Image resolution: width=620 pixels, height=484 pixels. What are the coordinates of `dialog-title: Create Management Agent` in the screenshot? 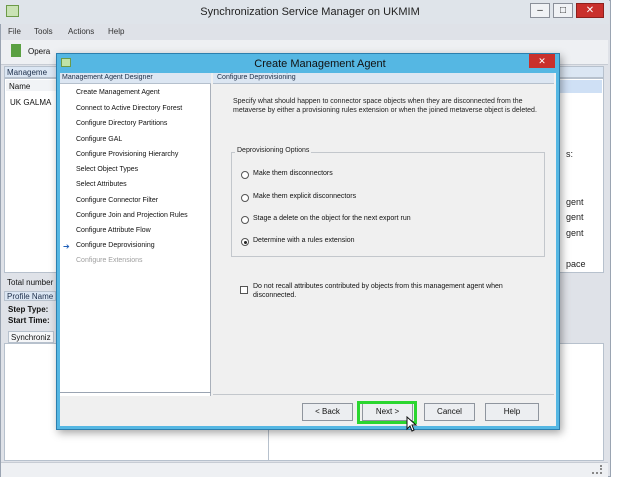 It's located at (320, 64).